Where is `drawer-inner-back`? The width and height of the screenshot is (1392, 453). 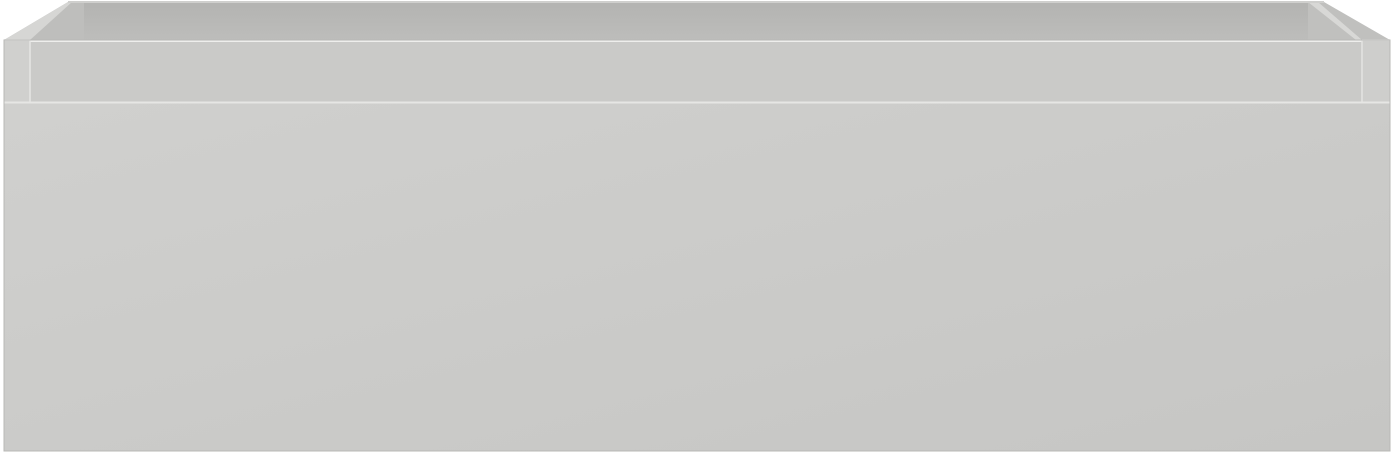 drawer-inner-back is located at coordinates (696, 21).